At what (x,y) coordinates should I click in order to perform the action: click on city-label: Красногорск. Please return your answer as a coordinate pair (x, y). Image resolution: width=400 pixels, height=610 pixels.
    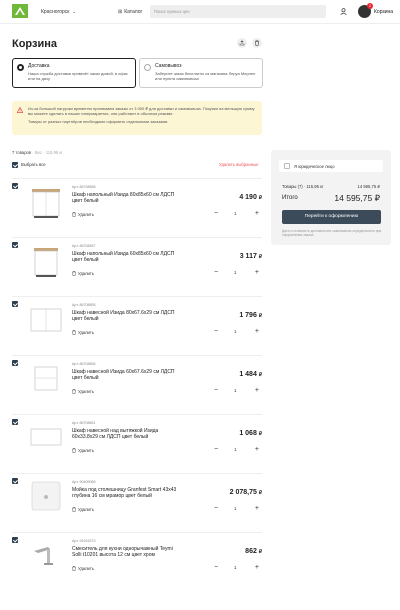
    Looking at the image, I should click on (55, 12).